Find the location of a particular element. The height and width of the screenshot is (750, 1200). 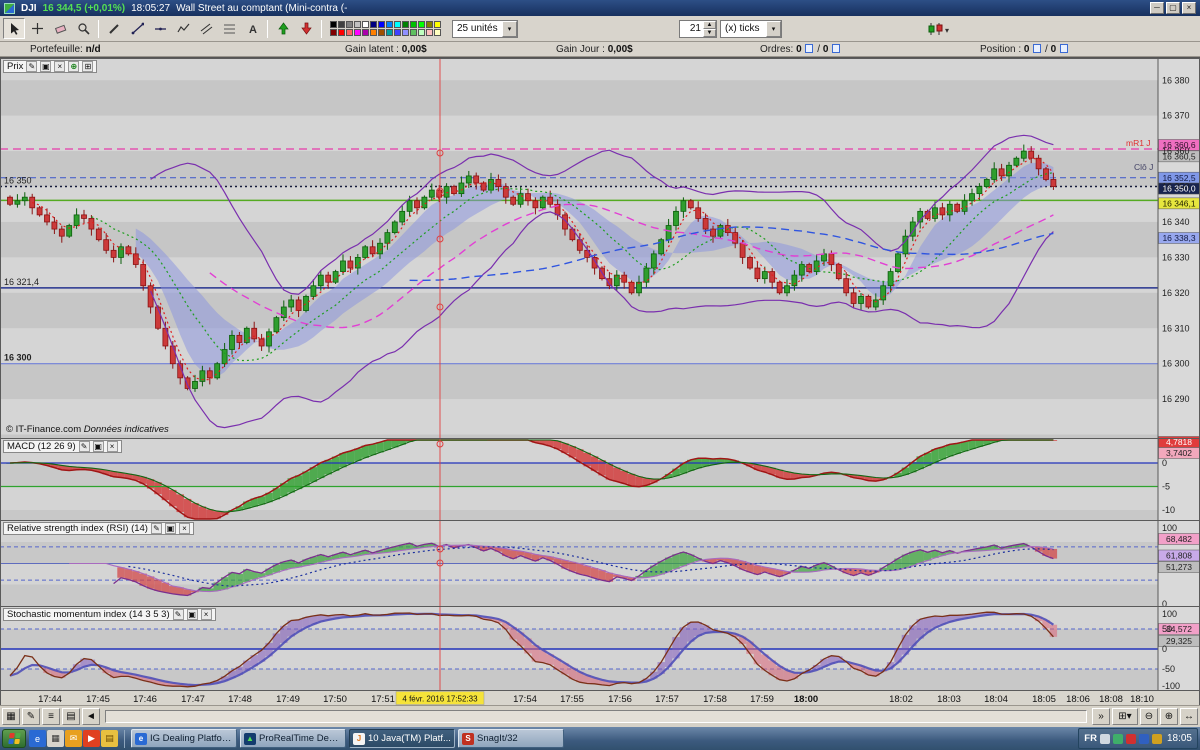

close-button: × is located at coordinates (1189, 8).